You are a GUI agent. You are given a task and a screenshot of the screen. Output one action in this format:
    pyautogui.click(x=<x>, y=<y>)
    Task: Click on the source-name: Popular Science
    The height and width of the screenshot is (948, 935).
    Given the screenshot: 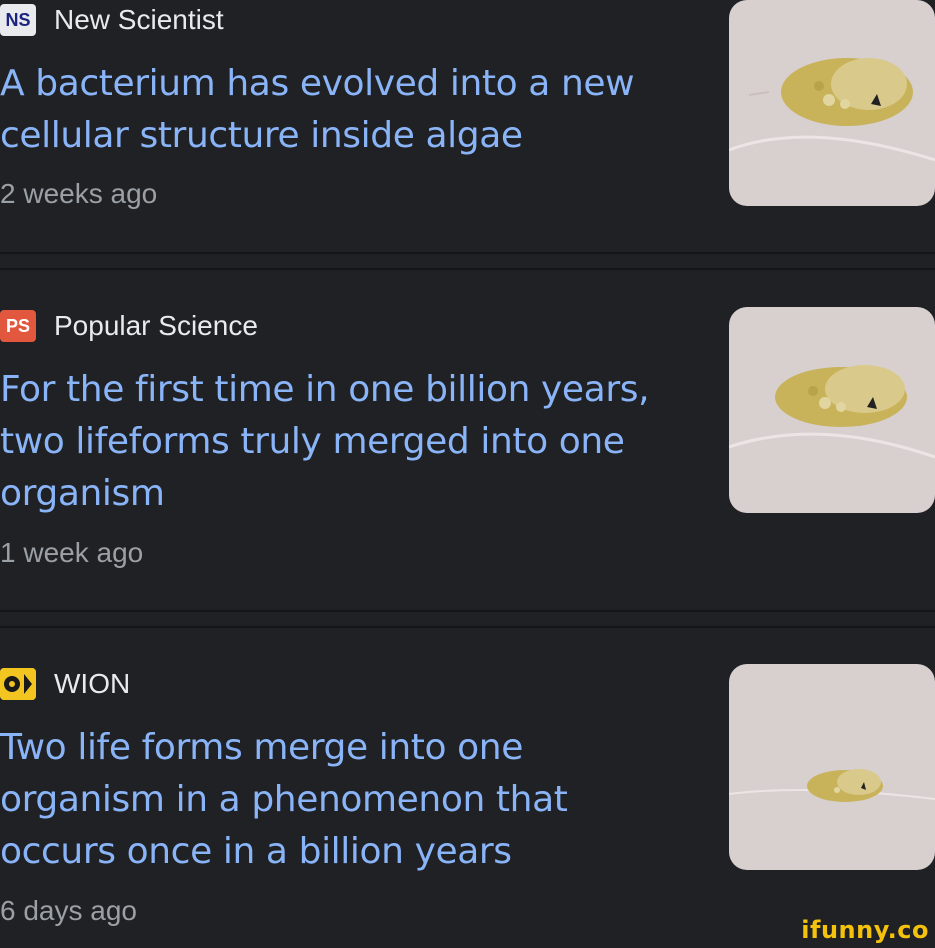 What is the action you would take?
    pyautogui.click(x=156, y=325)
    